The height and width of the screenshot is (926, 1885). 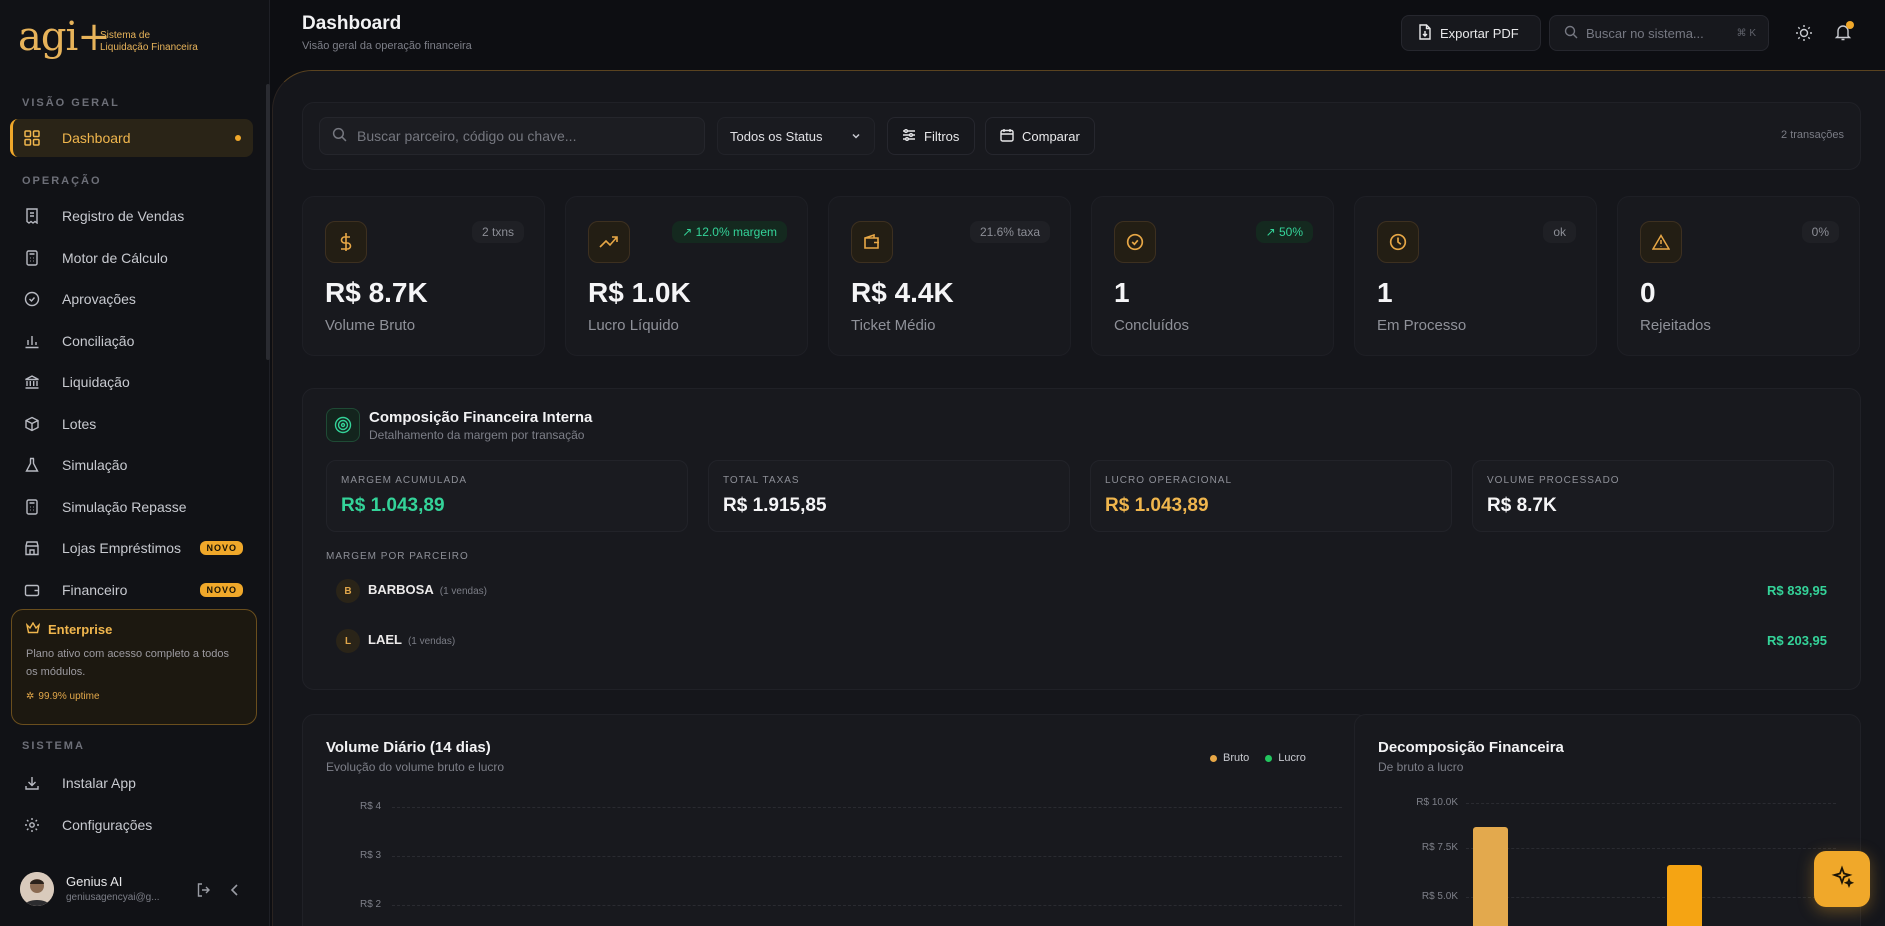 What do you see at coordinates (1804, 35) in the screenshot?
I see `theme-toggle-icon` at bounding box center [1804, 35].